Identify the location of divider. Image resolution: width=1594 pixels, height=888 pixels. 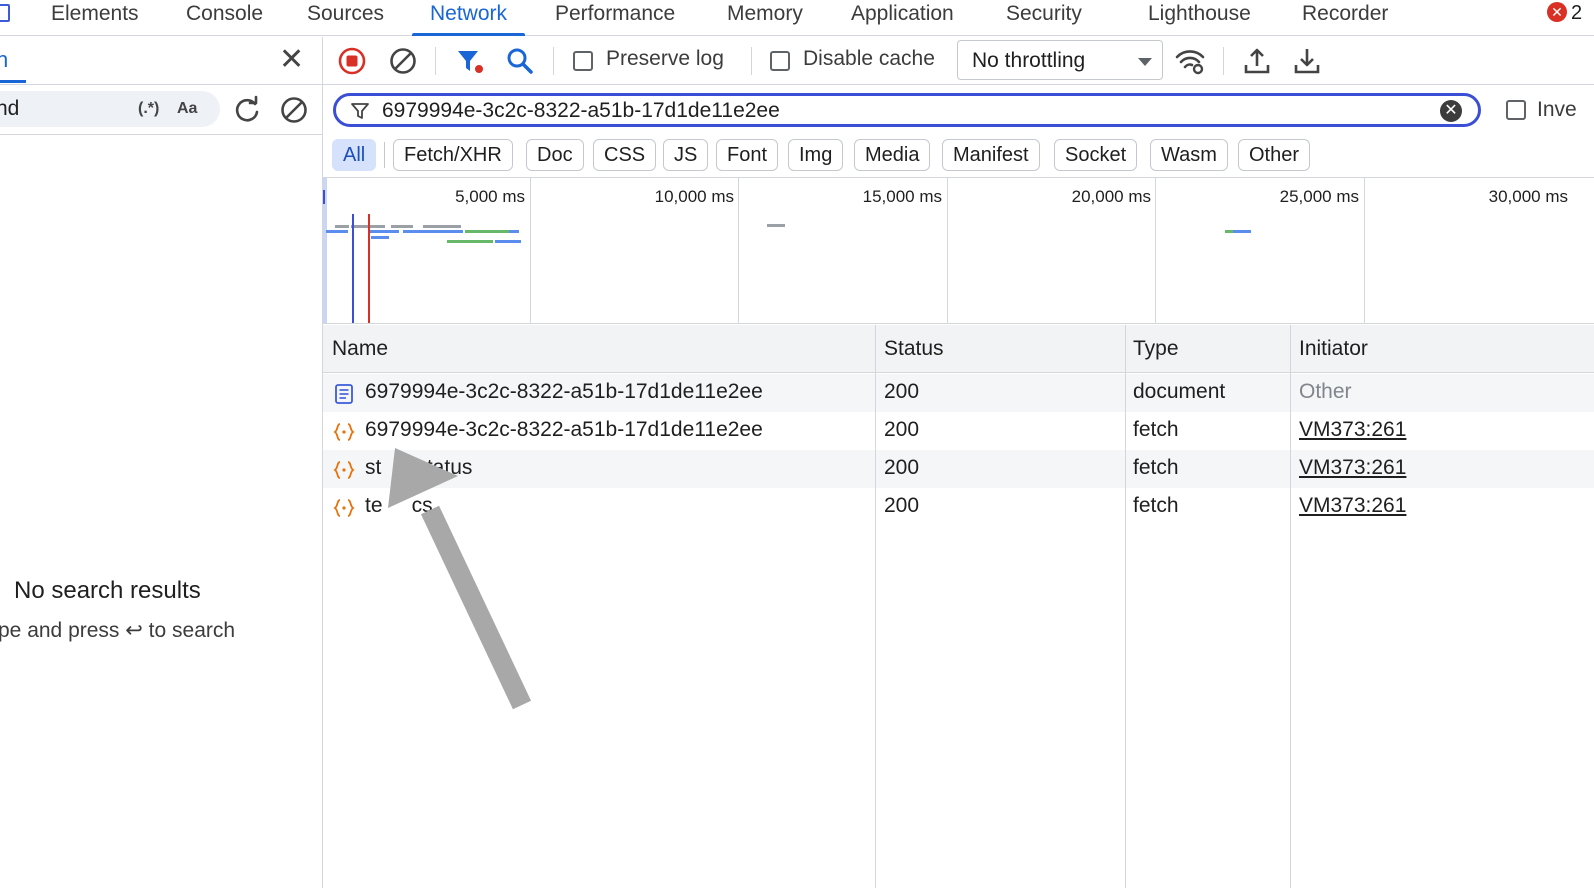
(161, 134).